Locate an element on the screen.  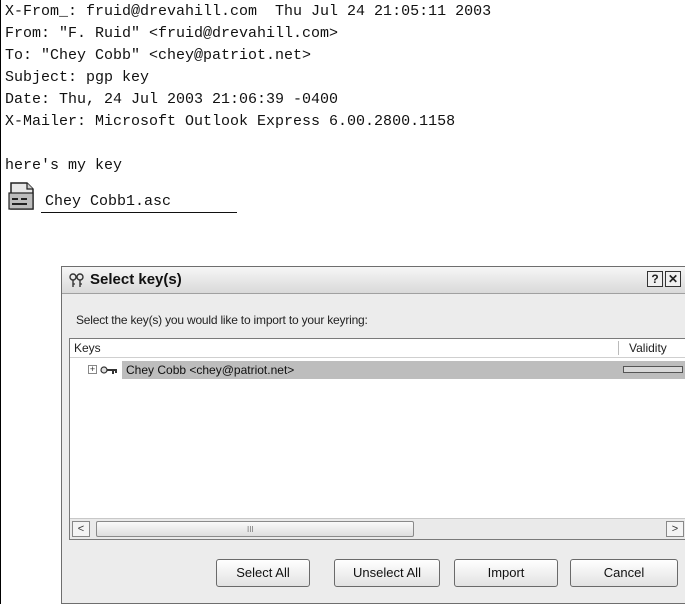
dialog-titlebar: Select key(s) ? ✕ is located at coordinates (373, 280).